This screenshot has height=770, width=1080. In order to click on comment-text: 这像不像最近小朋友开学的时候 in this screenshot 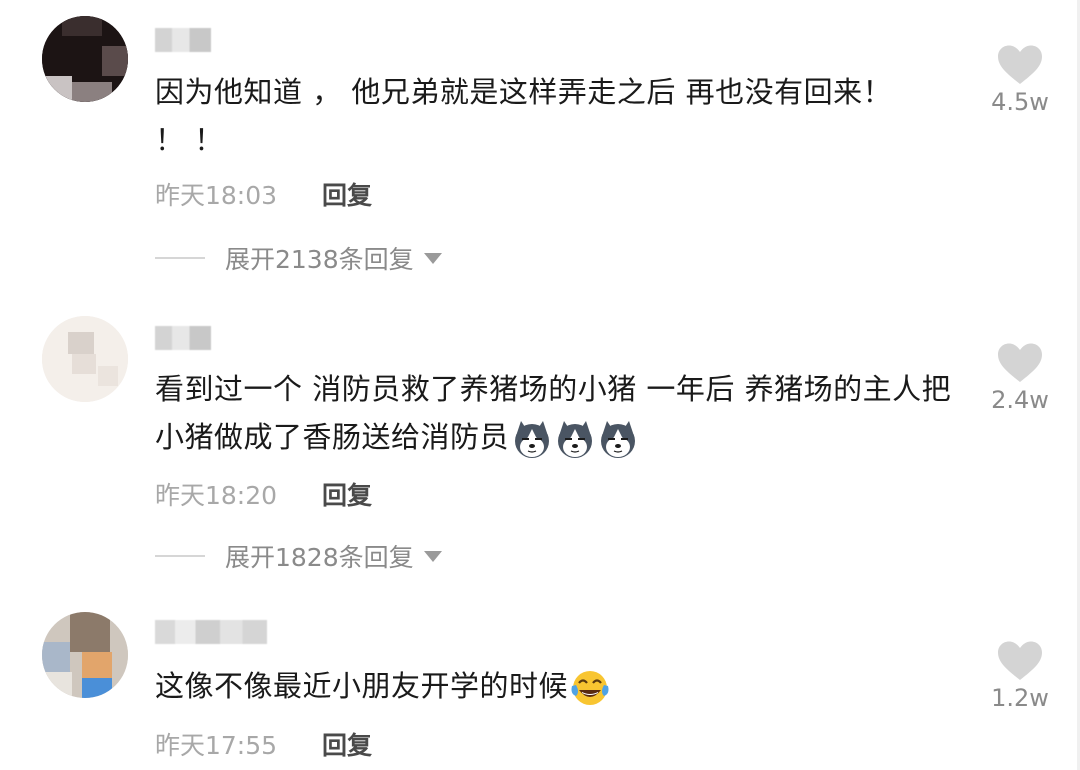, I will do `click(555, 686)`.